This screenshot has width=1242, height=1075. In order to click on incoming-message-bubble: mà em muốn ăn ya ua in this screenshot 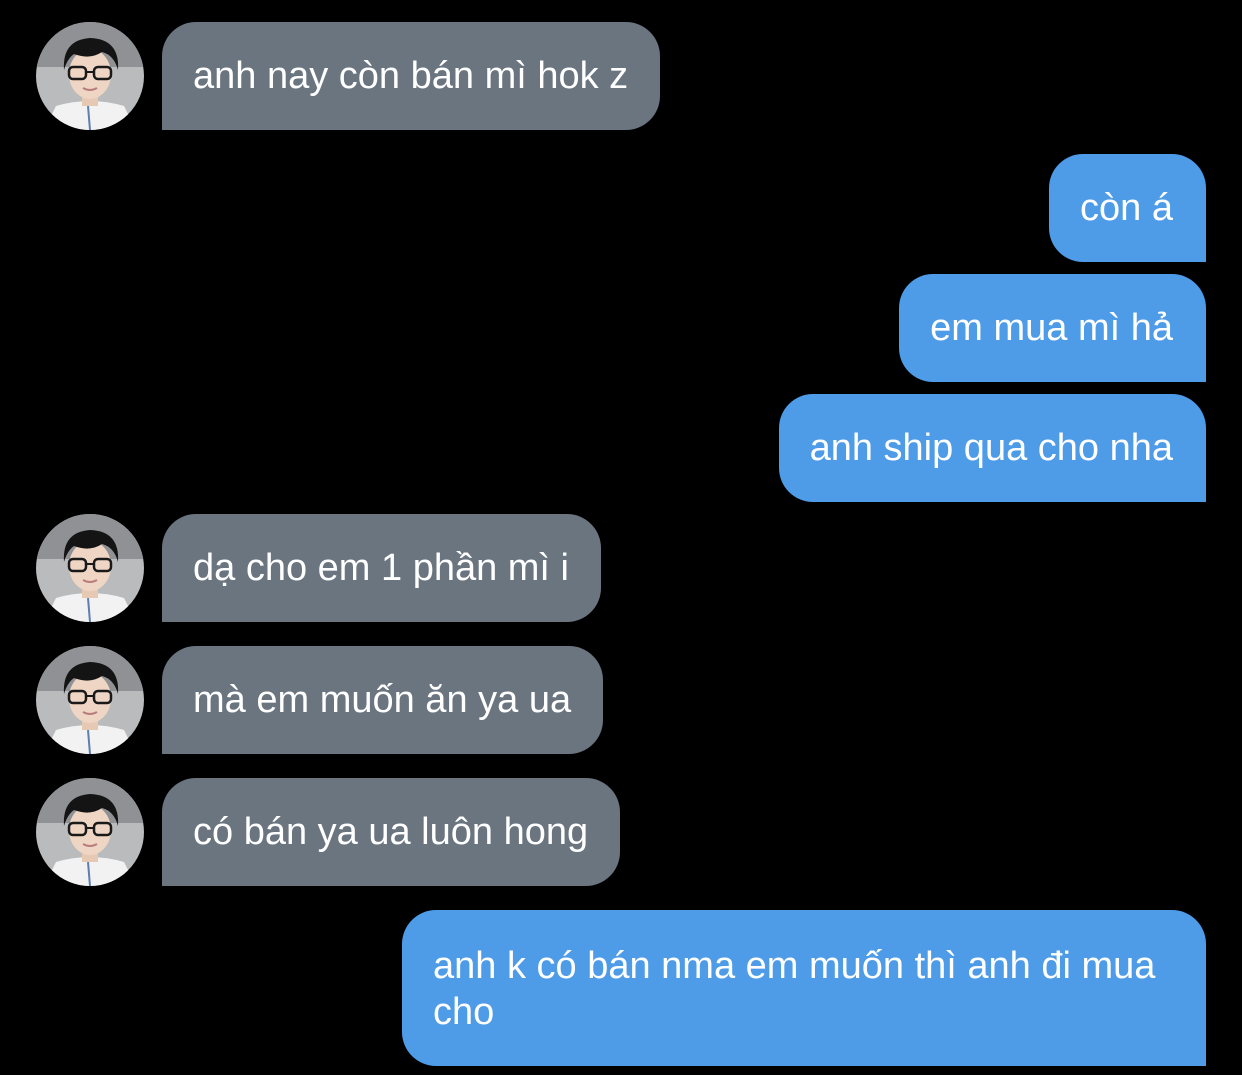, I will do `click(383, 700)`.